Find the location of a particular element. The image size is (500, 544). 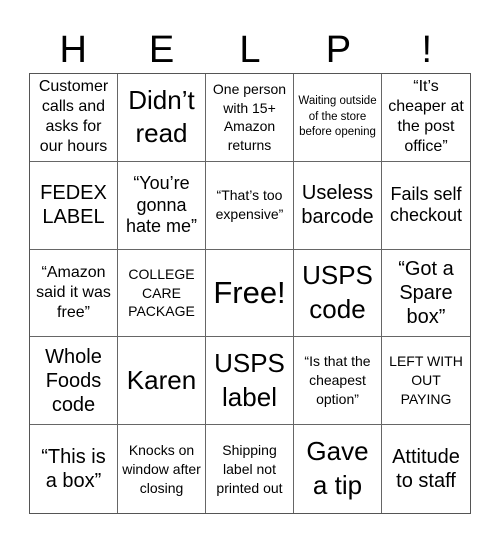

bingo-cell: Whole Foods code is located at coordinates (74, 381).